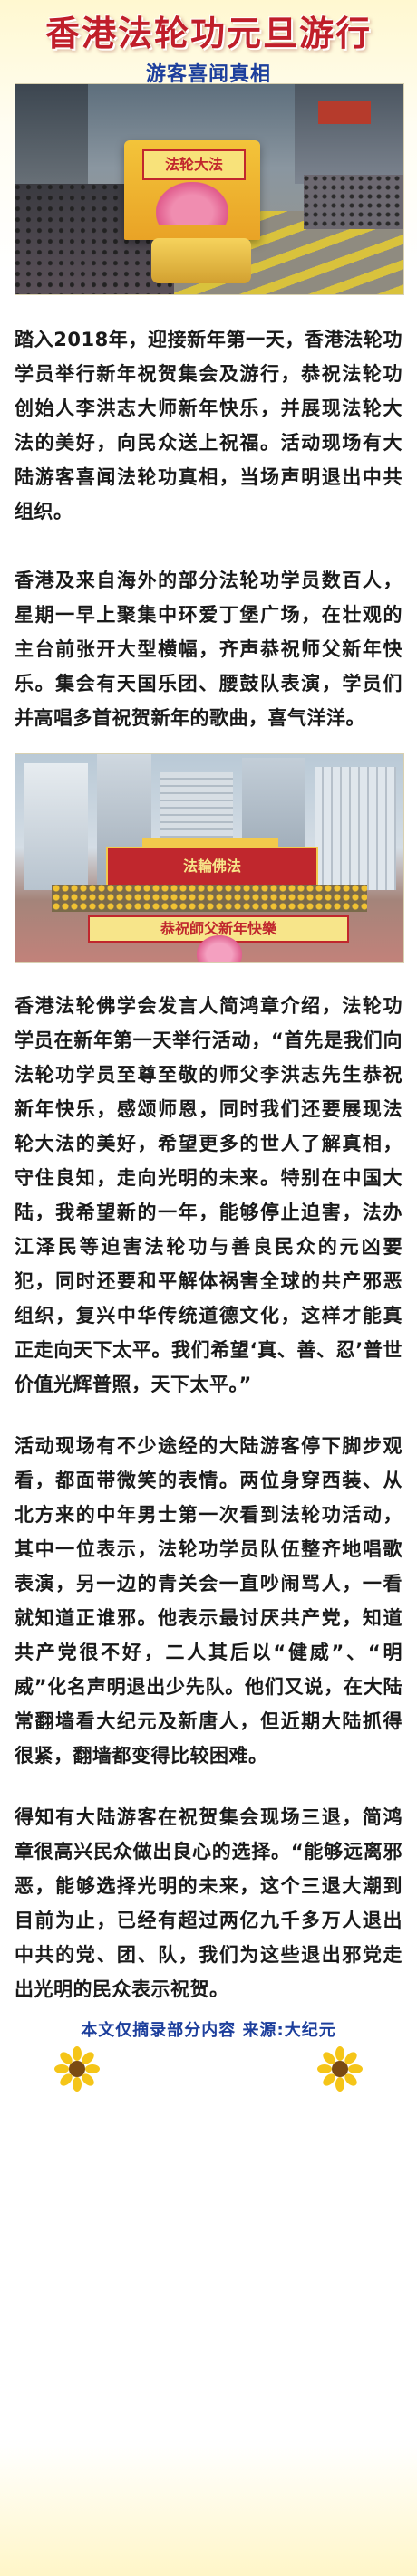 The height and width of the screenshot is (2576, 417). What do you see at coordinates (208, 2072) in the screenshot?
I see `footer-decoration` at bounding box center [208, 2072].